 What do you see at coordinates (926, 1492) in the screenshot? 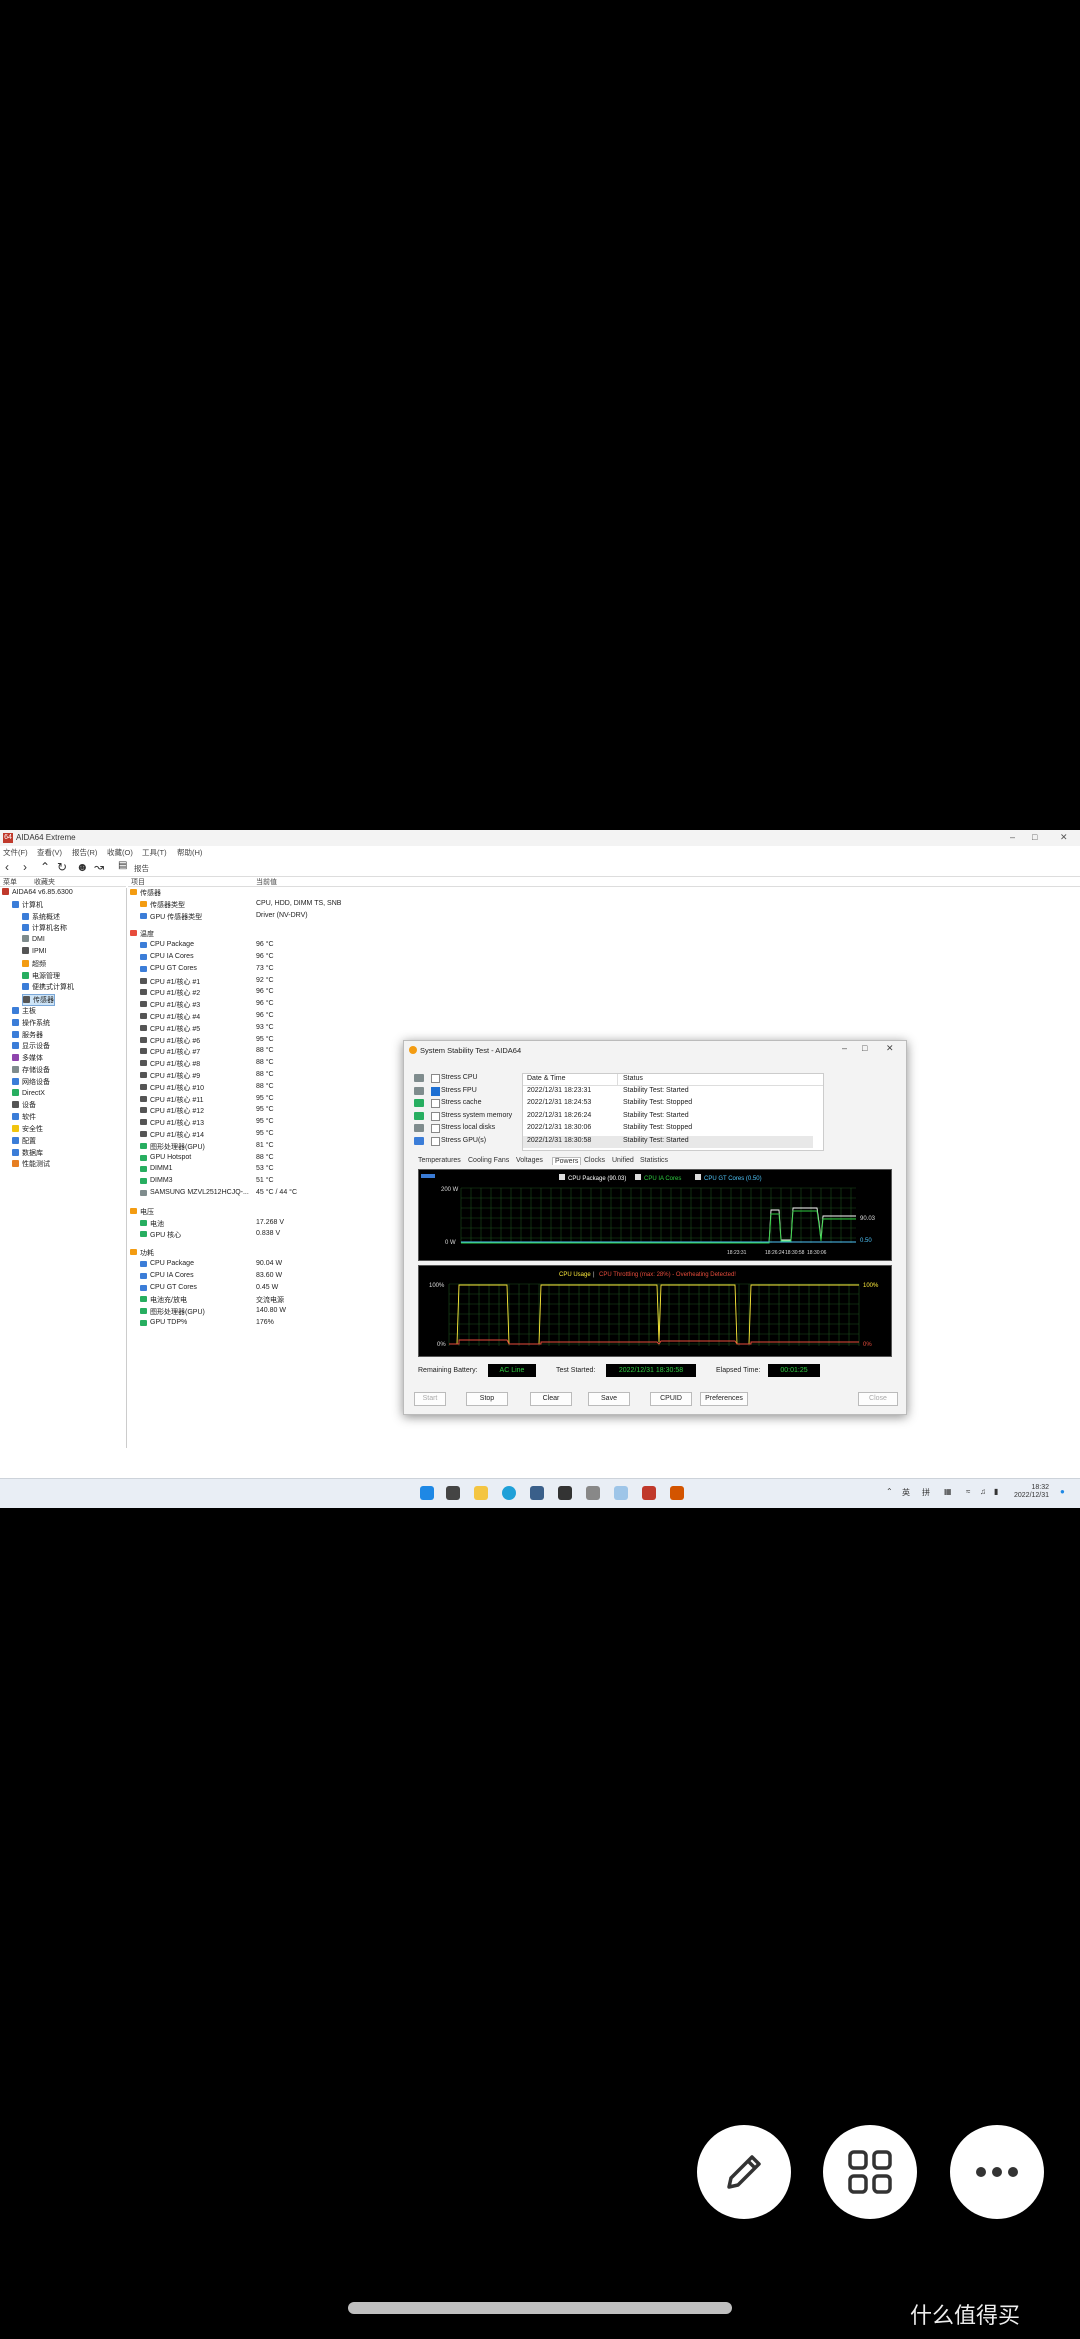
I see `ime-indicator-2: 拼` at bounding box center [926, 1492].